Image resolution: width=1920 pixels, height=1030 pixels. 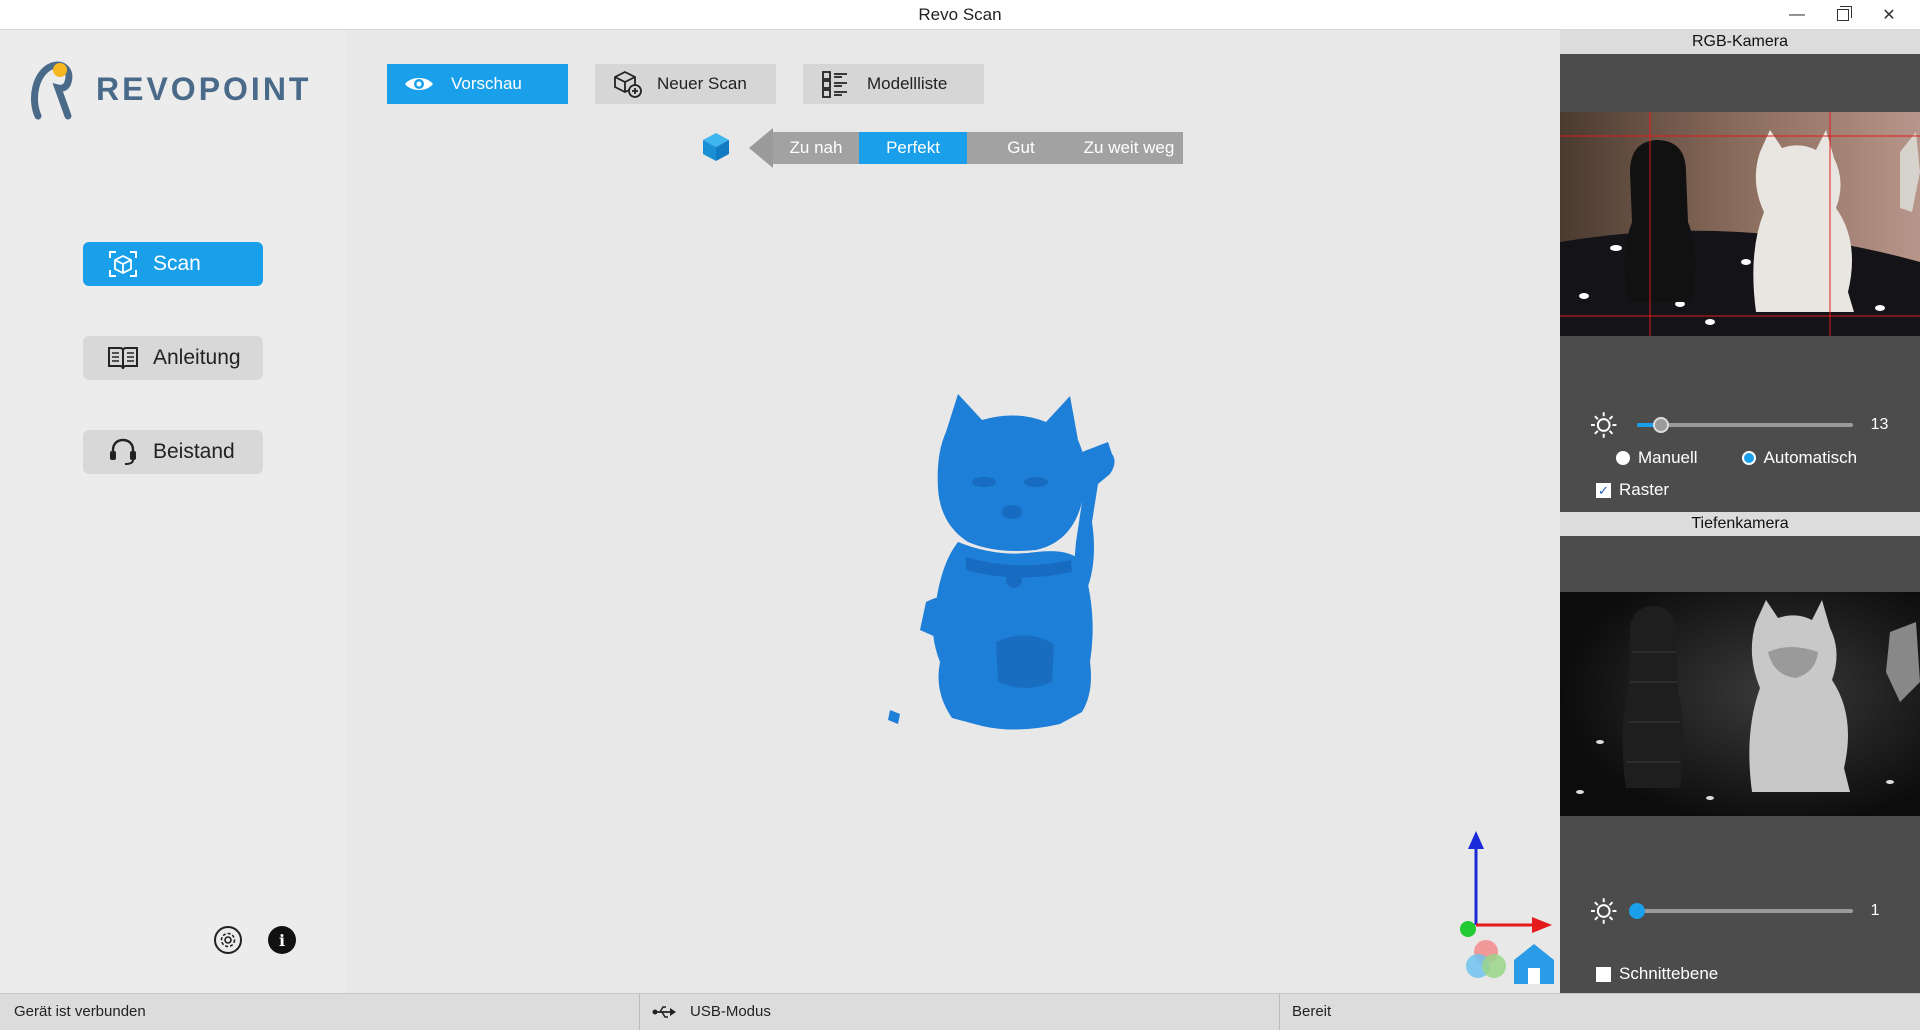 What do you see at coordinates (716, 147) in the screenshot?
I see `cube-icon` at bounding box center [716, 147].